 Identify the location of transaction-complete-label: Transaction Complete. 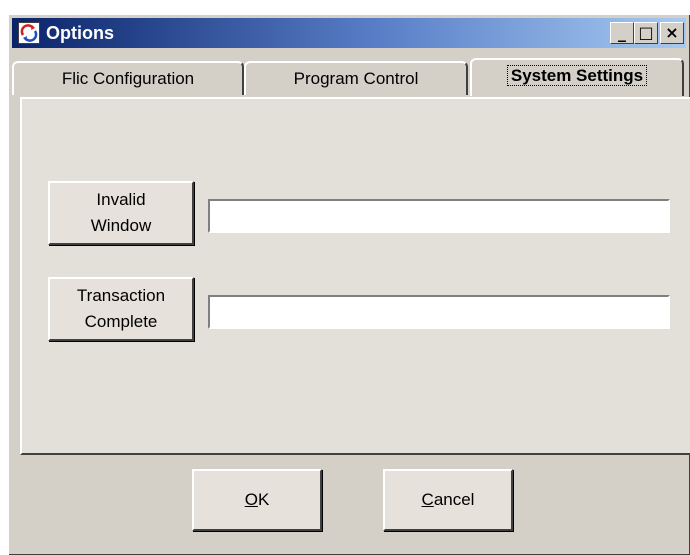
(121, 308).